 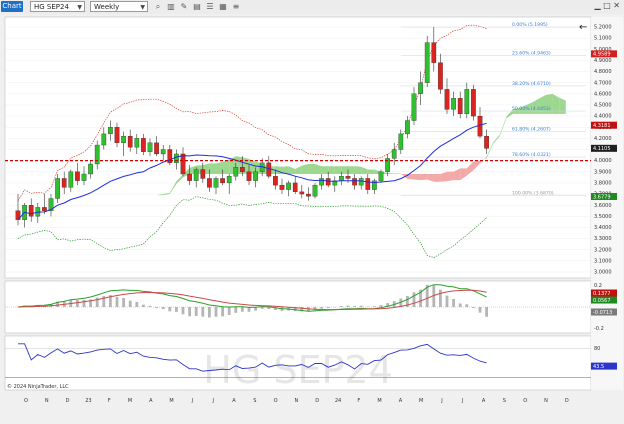 What do you see at coordinates (603, 94) in the screenshot?
I see `price-tick-label: 4.6000` at bounding box center [603, 94].